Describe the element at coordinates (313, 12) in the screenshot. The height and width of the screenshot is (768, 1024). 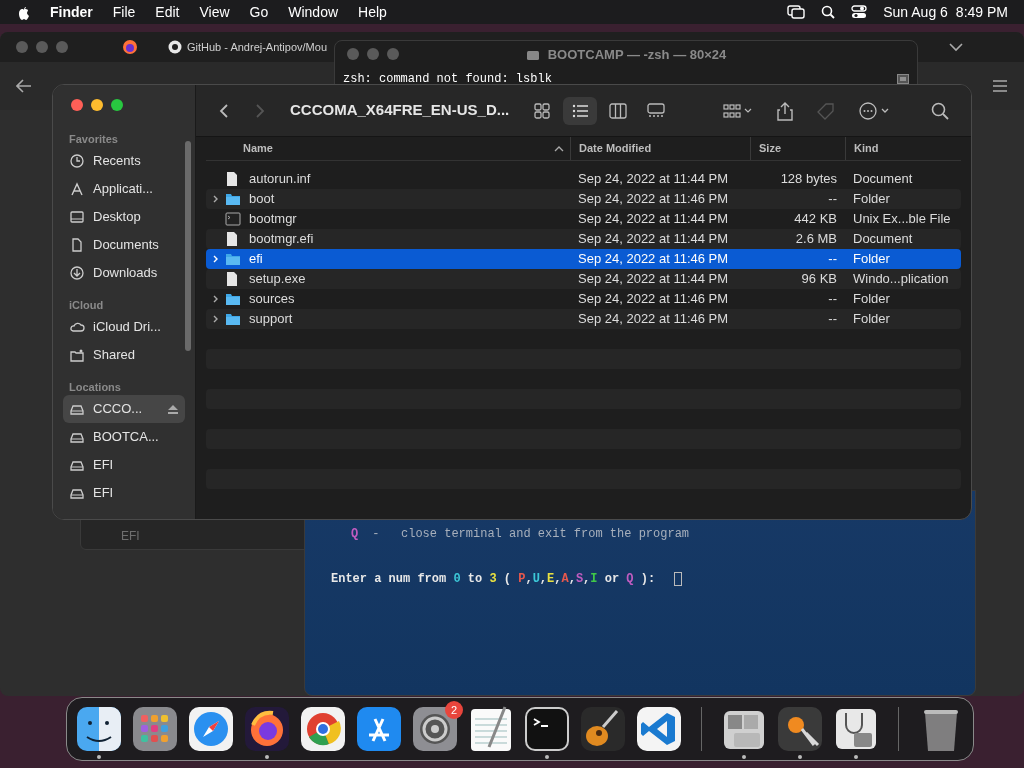
I see `menu-item: Window` at that location.